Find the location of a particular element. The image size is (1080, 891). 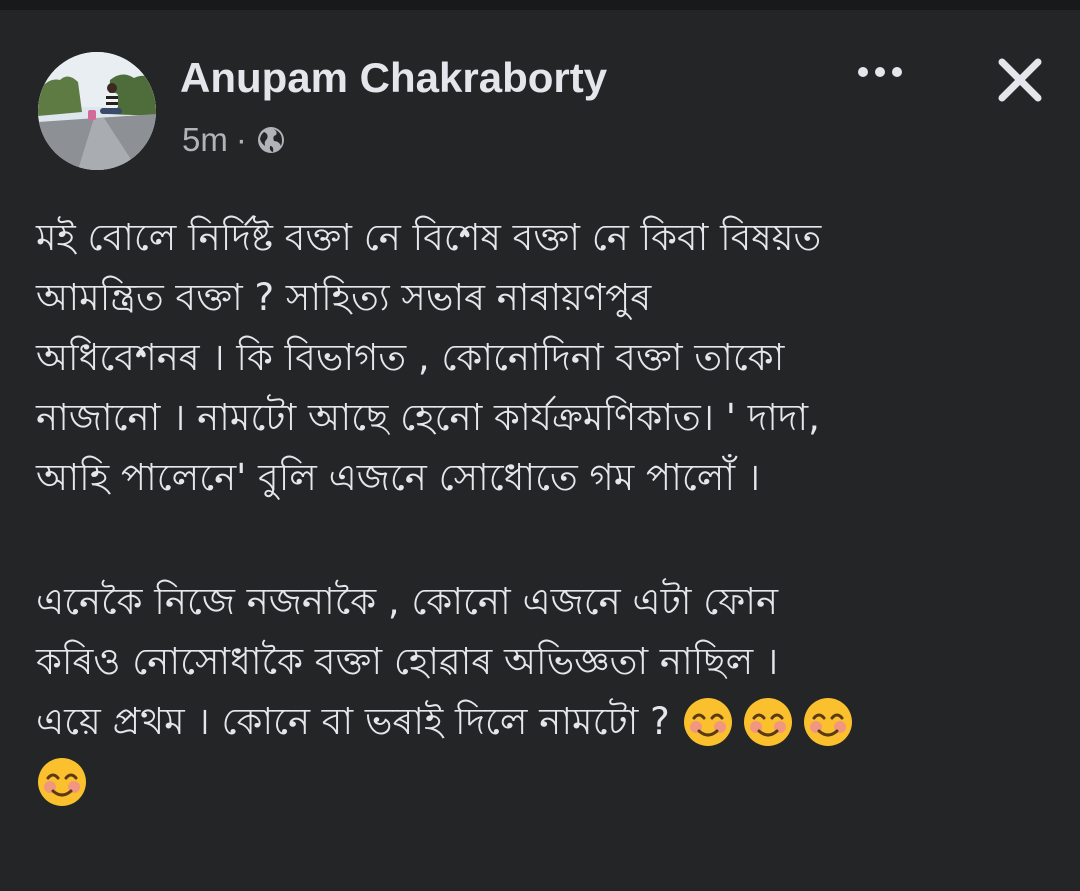

close-button is located at coordinates (1020, 80).